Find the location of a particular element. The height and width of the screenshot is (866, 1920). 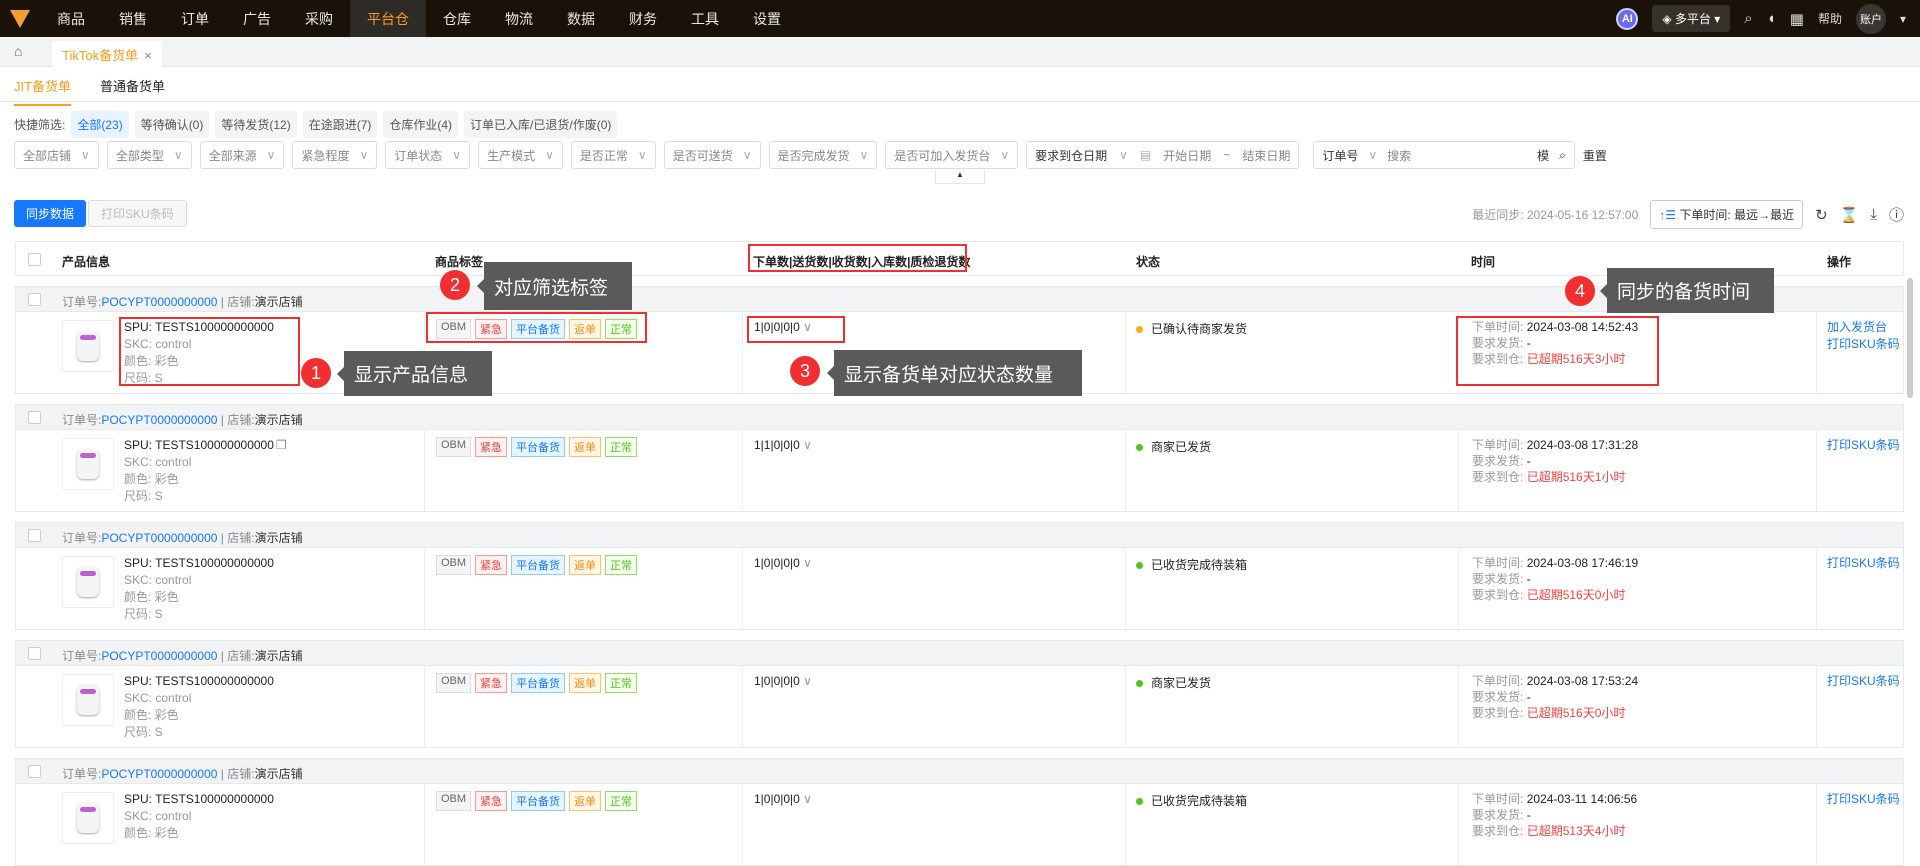

quick-filter-item: 等待发货(12) is located at coordinates (256, 124).